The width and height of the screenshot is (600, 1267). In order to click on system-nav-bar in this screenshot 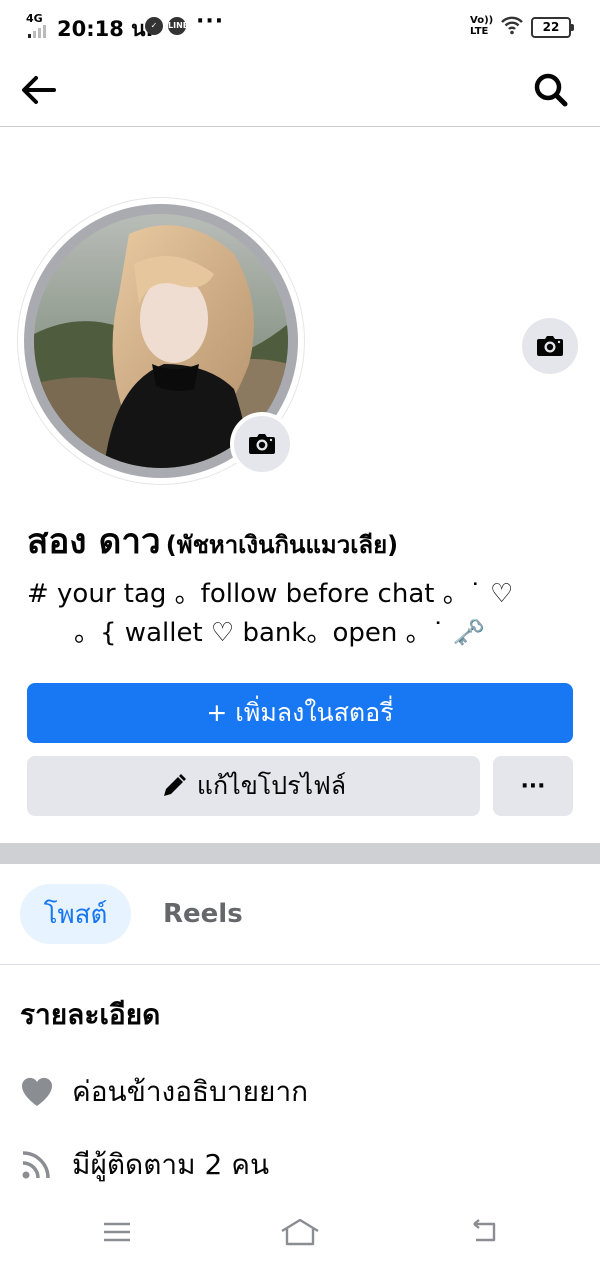, I will do `click(300, 1233)`.